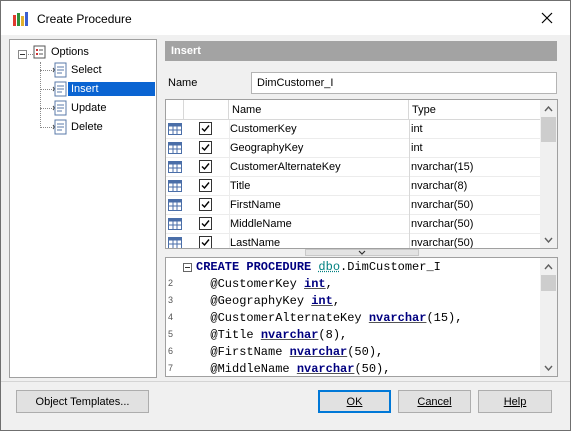 The image size is (571, 431). What do you see at coordinates (319, 186) in the screenshot?
I see `cell-name: Title` at bounding box center [319, 186].